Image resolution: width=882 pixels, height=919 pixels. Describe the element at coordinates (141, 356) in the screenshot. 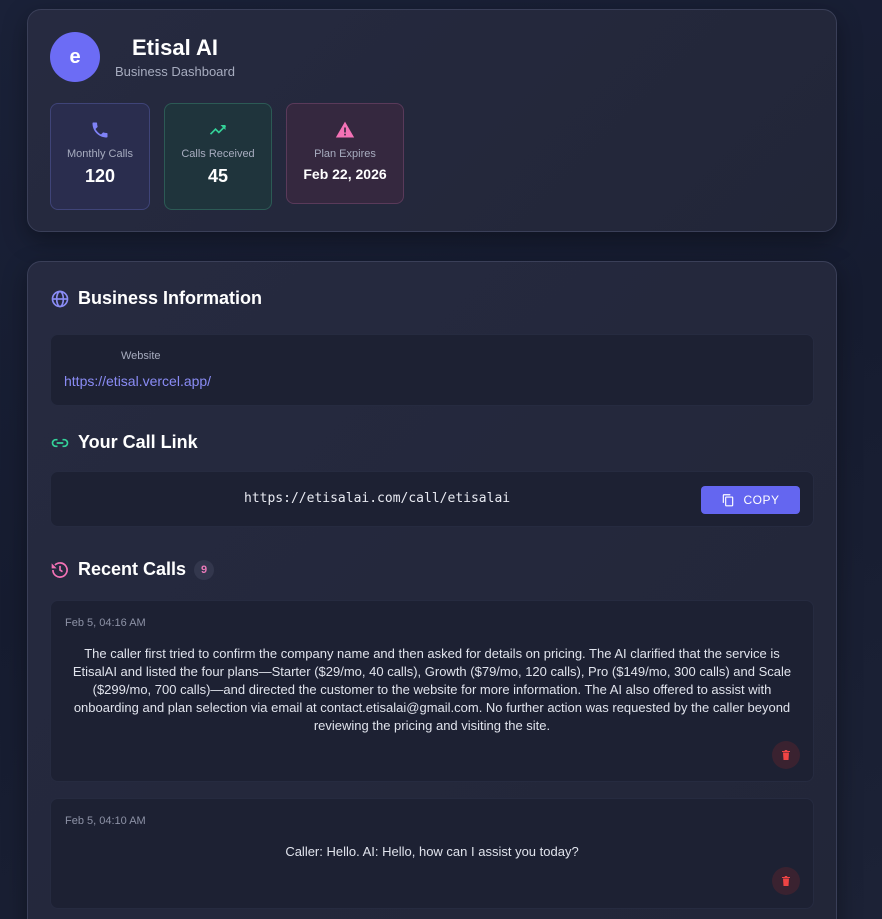

I see `website-label: Website` at that location.